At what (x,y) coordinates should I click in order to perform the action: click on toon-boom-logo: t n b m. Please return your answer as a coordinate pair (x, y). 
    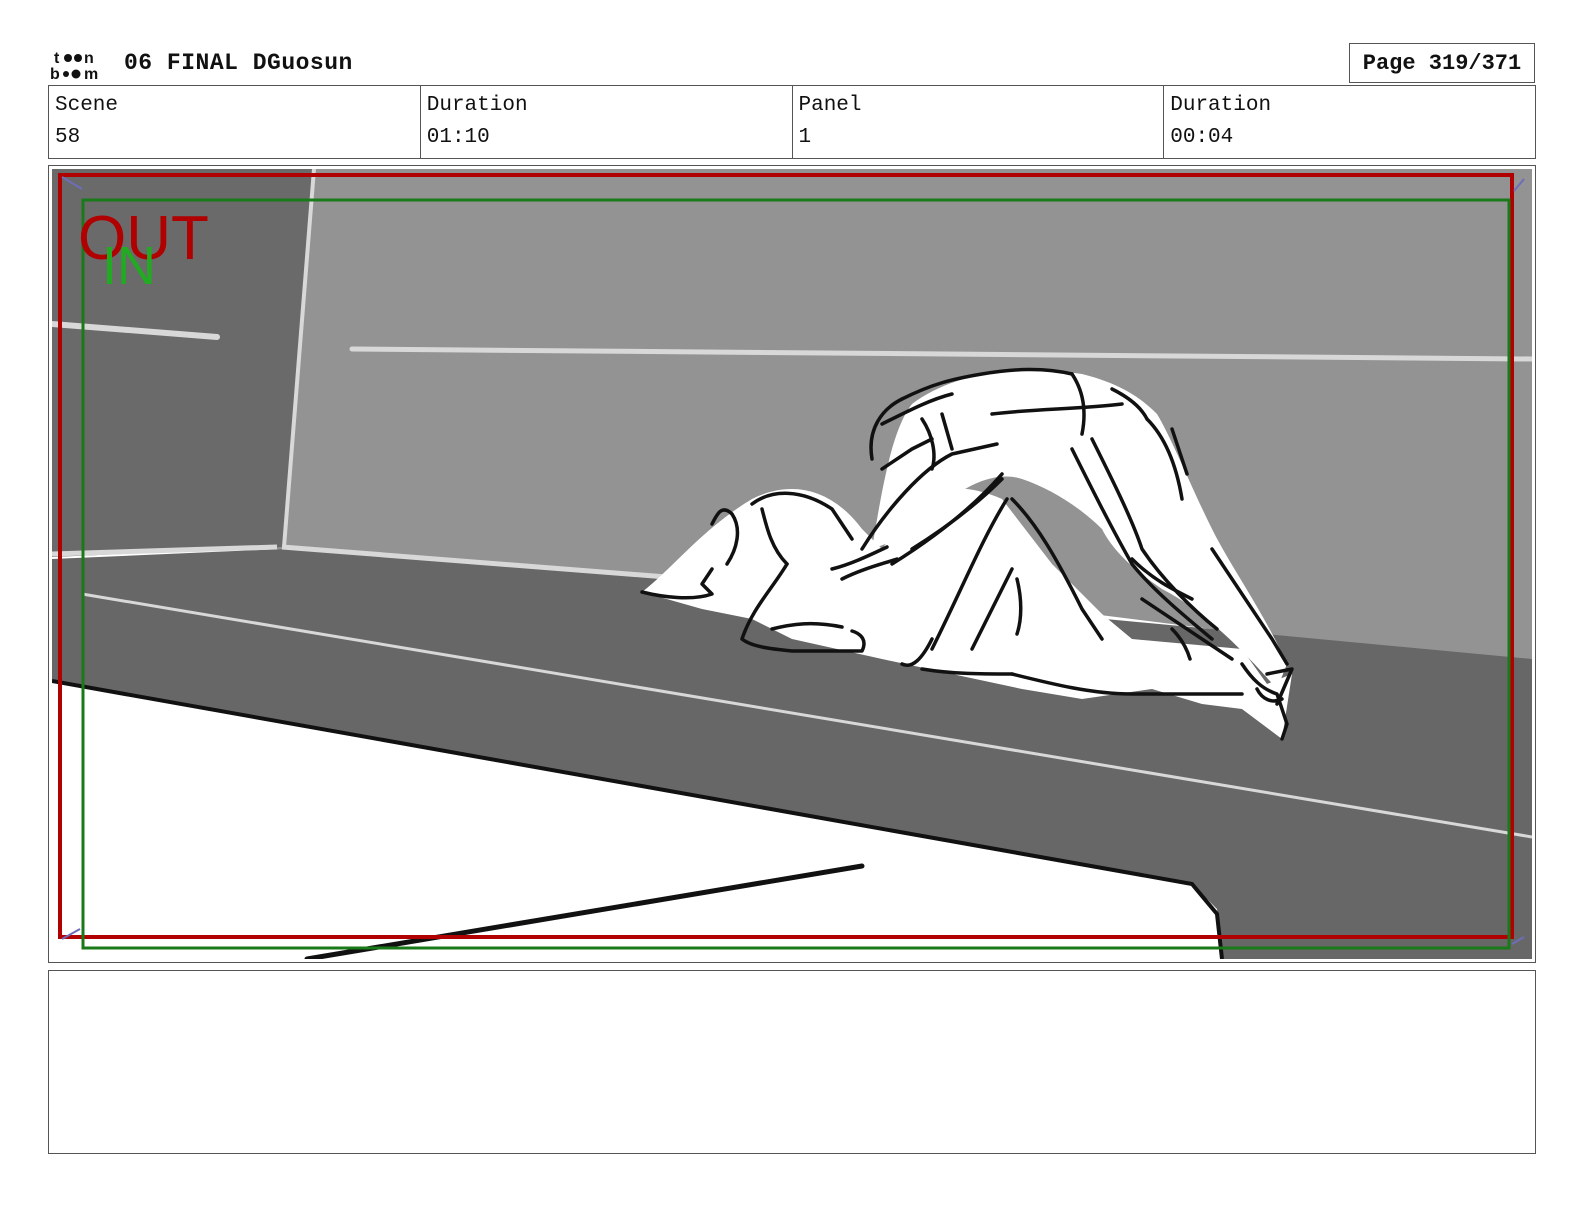
    Looking at the image, I should click on (74, 66).